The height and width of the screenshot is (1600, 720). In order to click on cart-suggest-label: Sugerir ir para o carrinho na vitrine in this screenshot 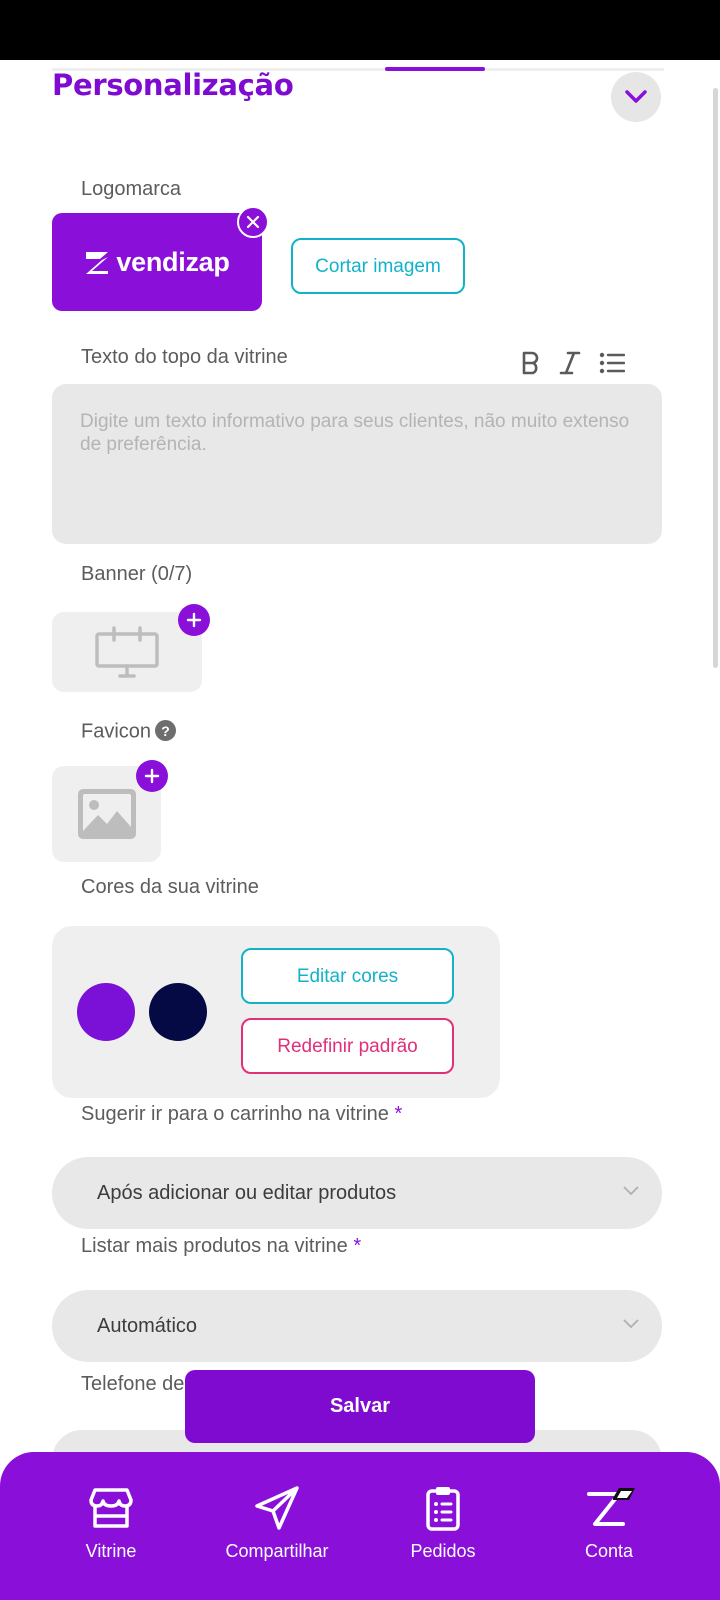, I will do `click(235, 1114)`.